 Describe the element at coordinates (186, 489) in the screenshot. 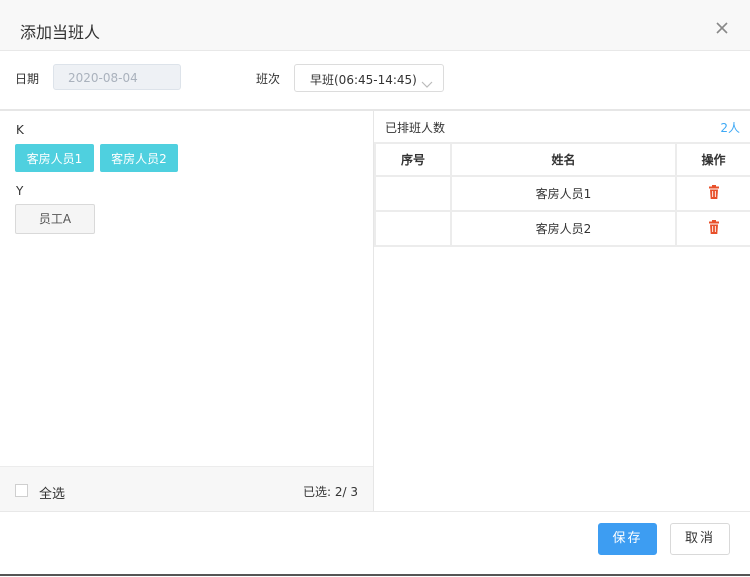

I see `left-panel-footer: 全选 已选: 2/ 3` at that location.